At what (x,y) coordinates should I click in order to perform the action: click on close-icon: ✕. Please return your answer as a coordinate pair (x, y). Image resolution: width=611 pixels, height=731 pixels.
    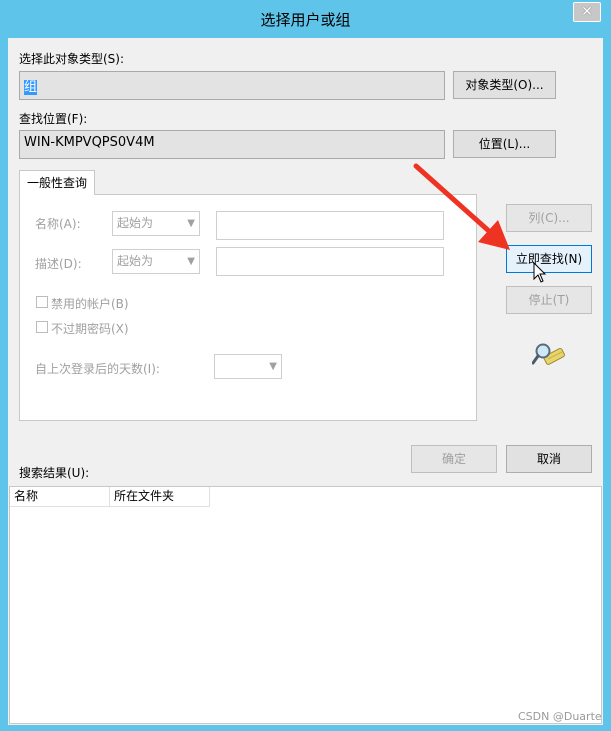
    Looking at the image, I should click on (587, 12).